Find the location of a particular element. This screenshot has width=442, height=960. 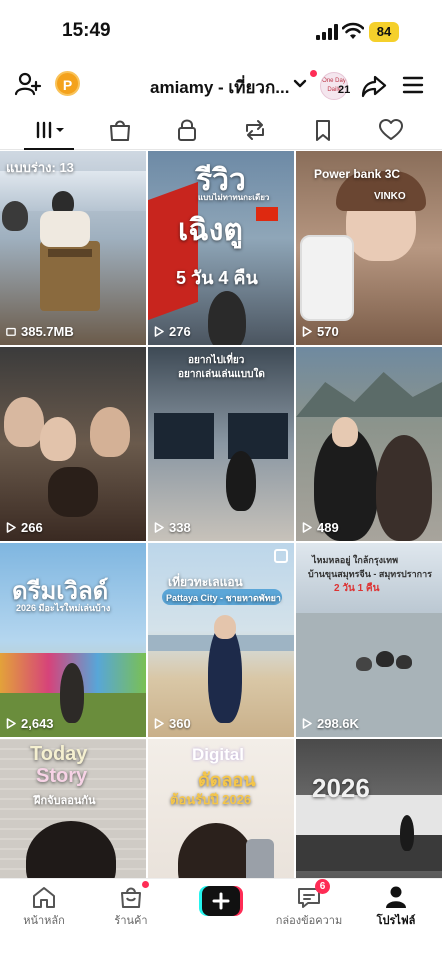

views-count: 338 is located at coordinates (172, 527).